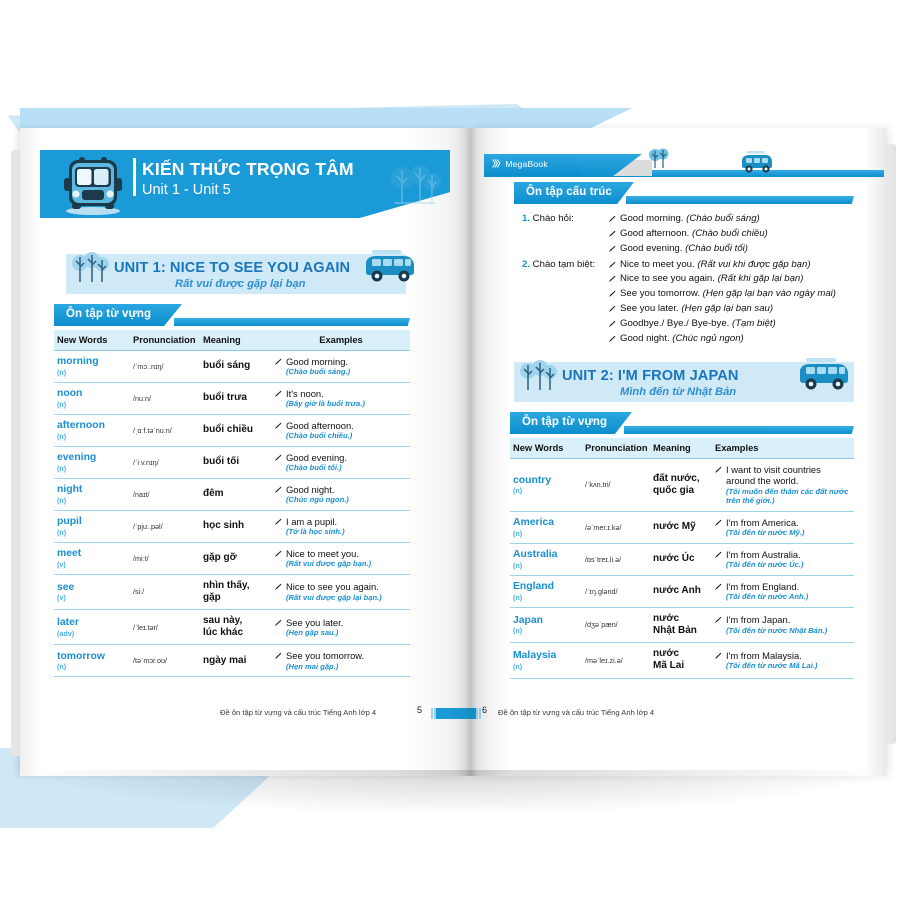 The width and height of the screenshot is (900, 900). What do you see at coordinates (225, 398) in the screenshot?
I see `meaning-text: buổi trưa` at bounding box center [225, 398].